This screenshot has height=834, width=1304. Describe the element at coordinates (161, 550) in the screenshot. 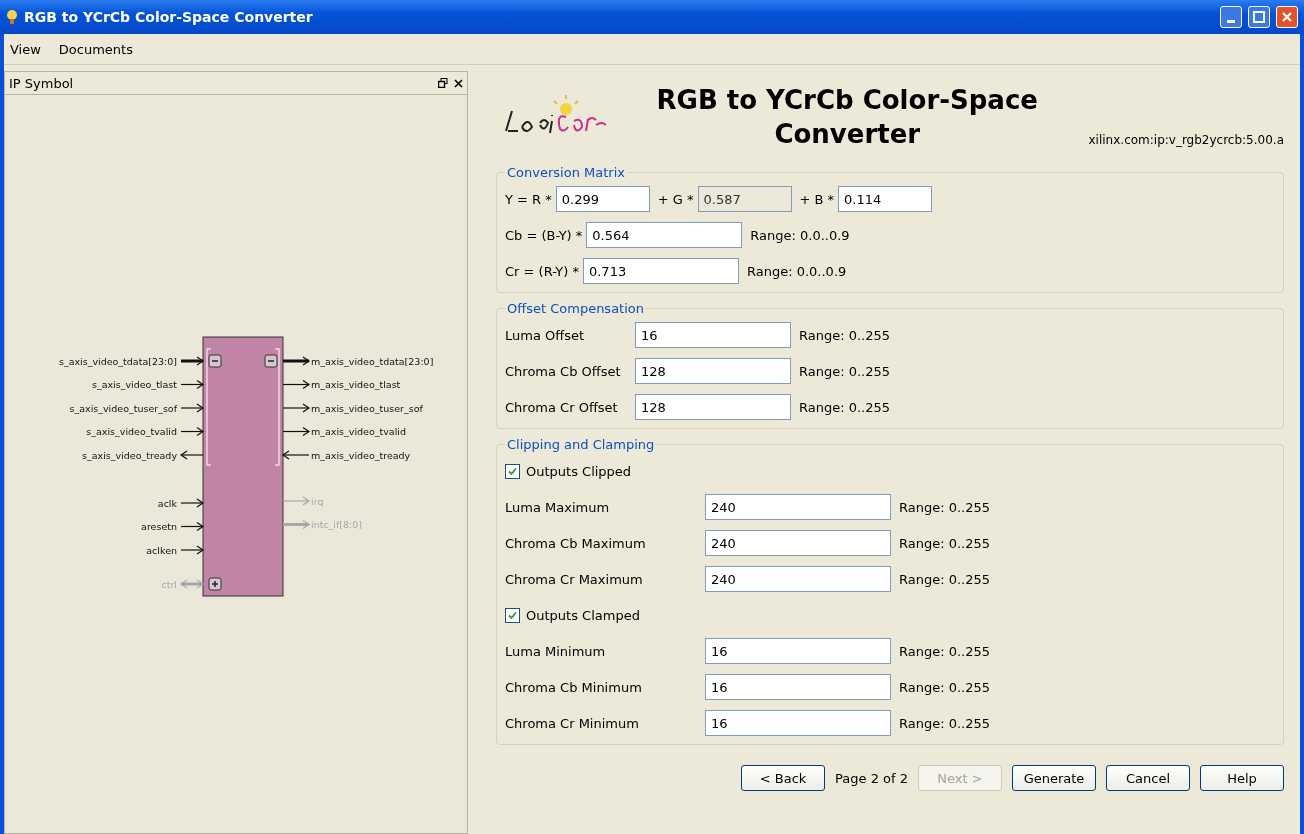

I see `port-label: aclken` at that location.